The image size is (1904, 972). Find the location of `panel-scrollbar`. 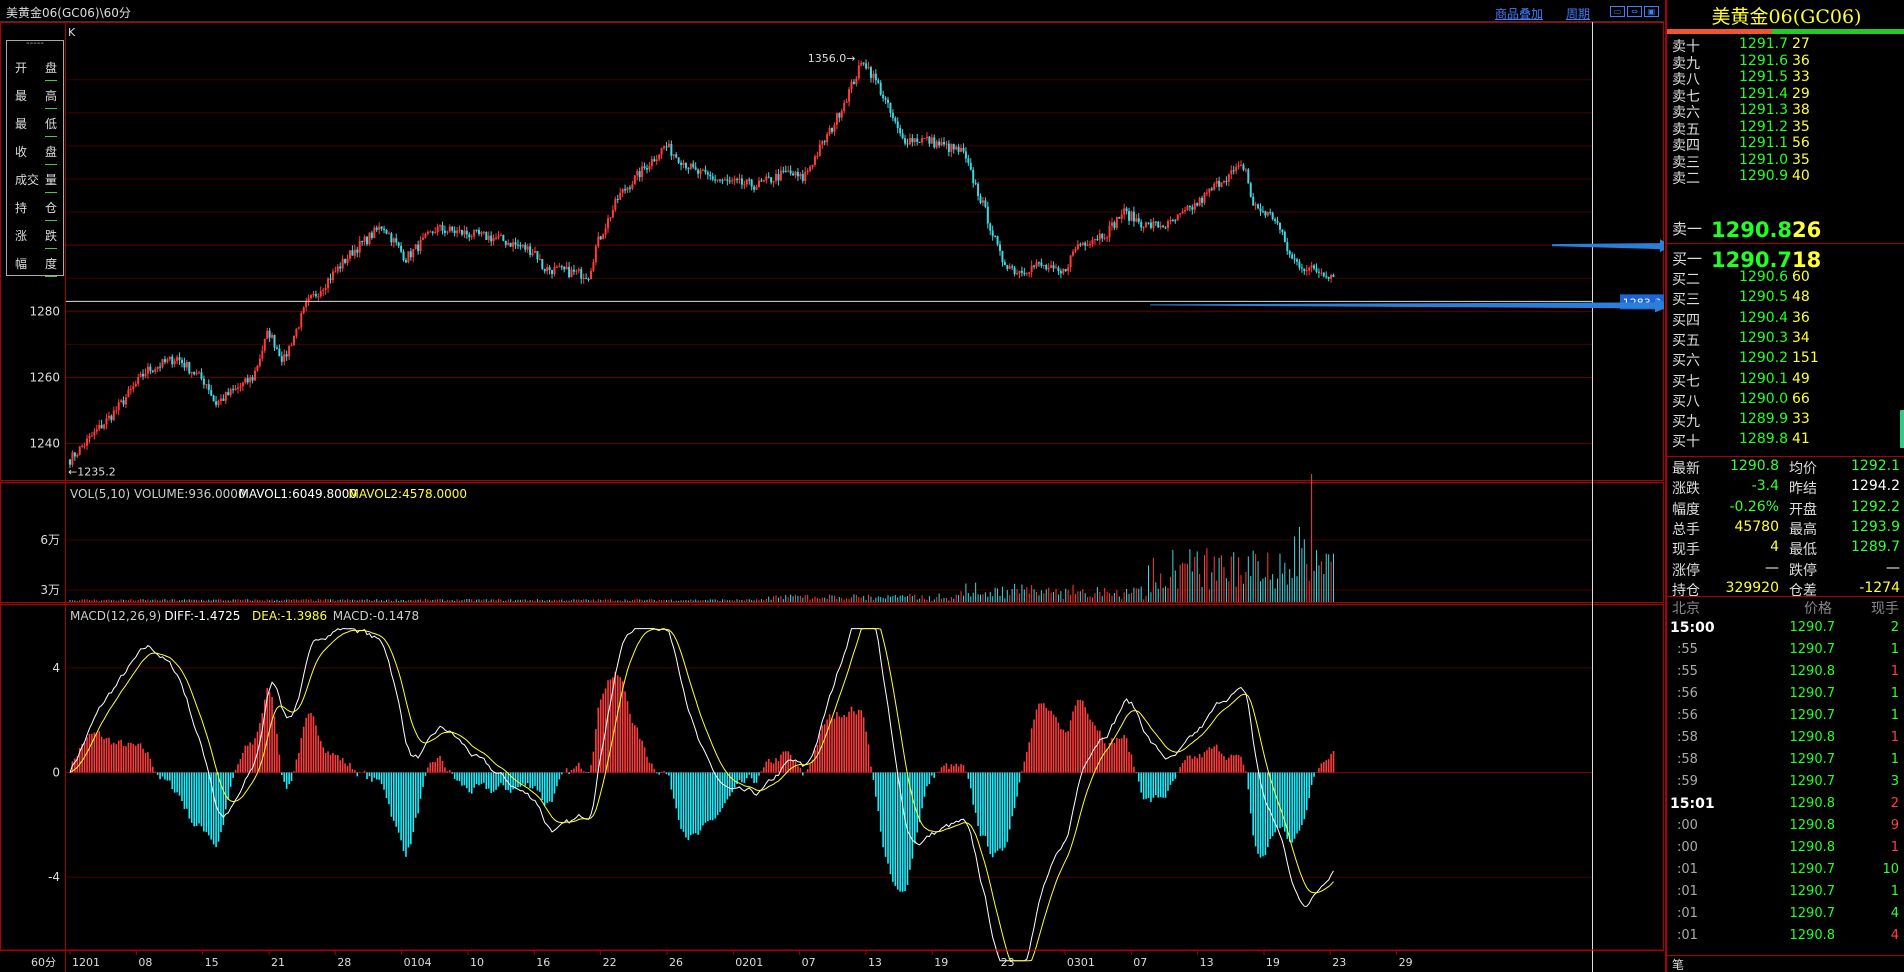

panel-scrollbar is located at coordinates (1902, 429).